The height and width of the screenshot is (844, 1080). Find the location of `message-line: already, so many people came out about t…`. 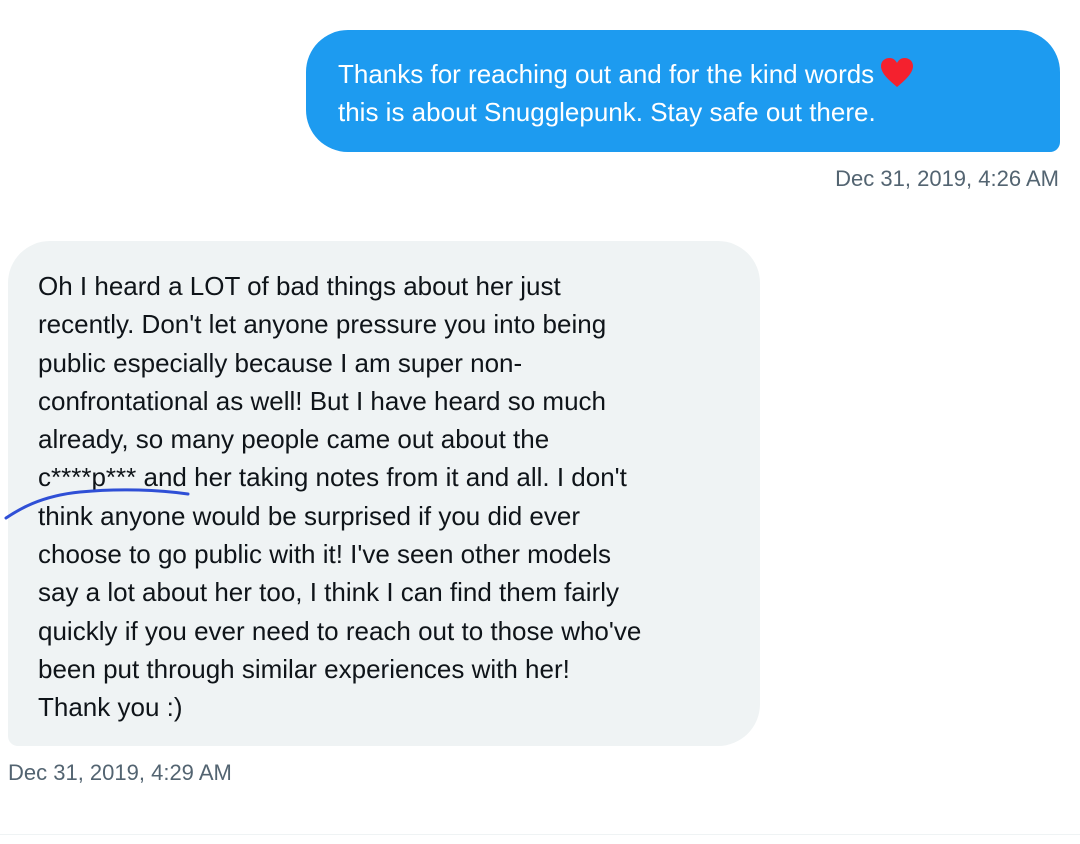

message-line: already, so many people came out about t… is located at coordinates (294, 439).